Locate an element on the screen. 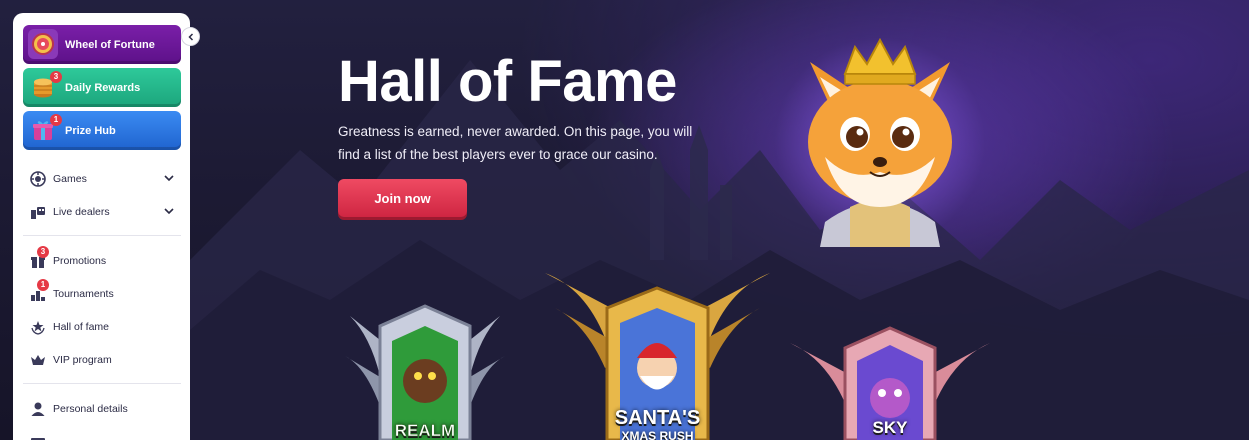  user-icon is located at coordinates (38, 409).